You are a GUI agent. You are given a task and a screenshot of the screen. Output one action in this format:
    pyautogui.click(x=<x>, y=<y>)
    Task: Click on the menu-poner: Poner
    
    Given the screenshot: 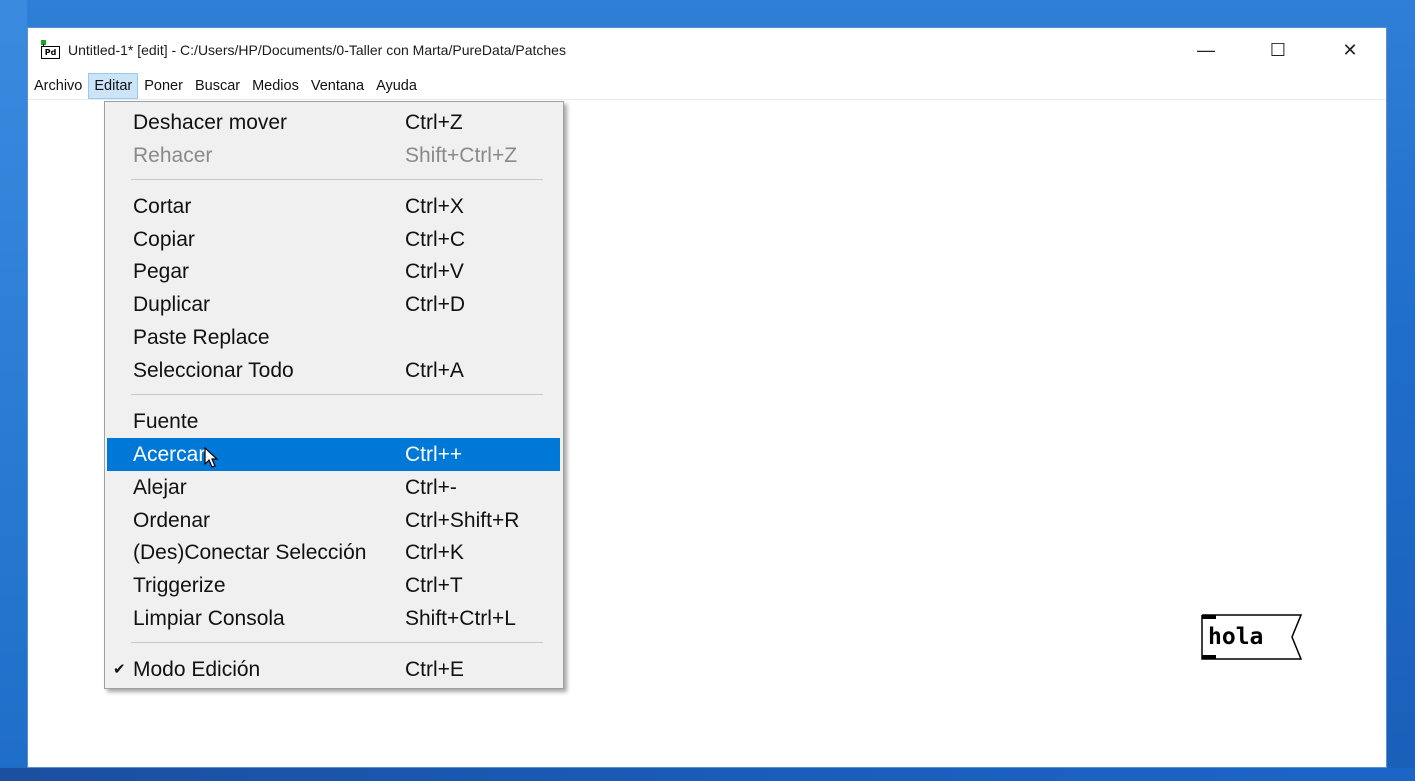 What is the action you would take?
    pyautogui.click(x=163, y=86)
    